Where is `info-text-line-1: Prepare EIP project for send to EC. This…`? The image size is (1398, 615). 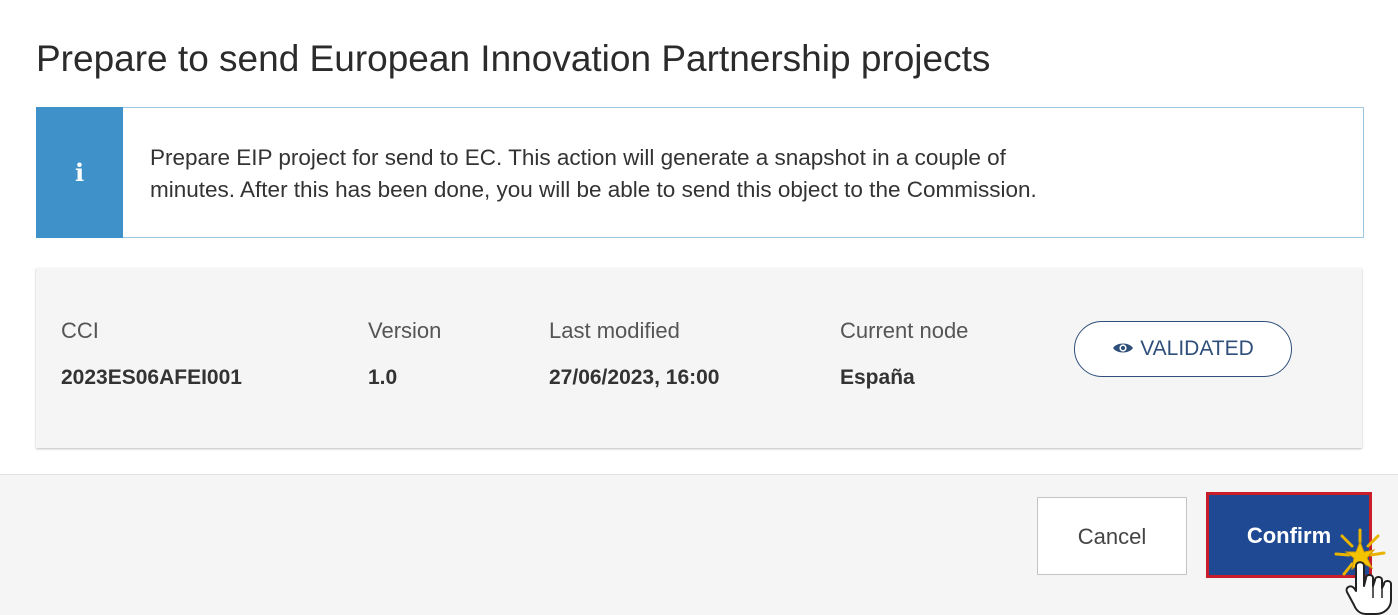 info-text-line-1: Prepare EIP project for send to EC. This… is located at coordinates (578, 157).